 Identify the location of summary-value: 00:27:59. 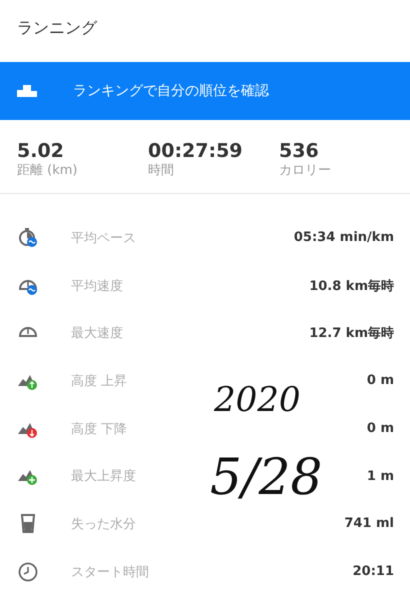
(196, 151).